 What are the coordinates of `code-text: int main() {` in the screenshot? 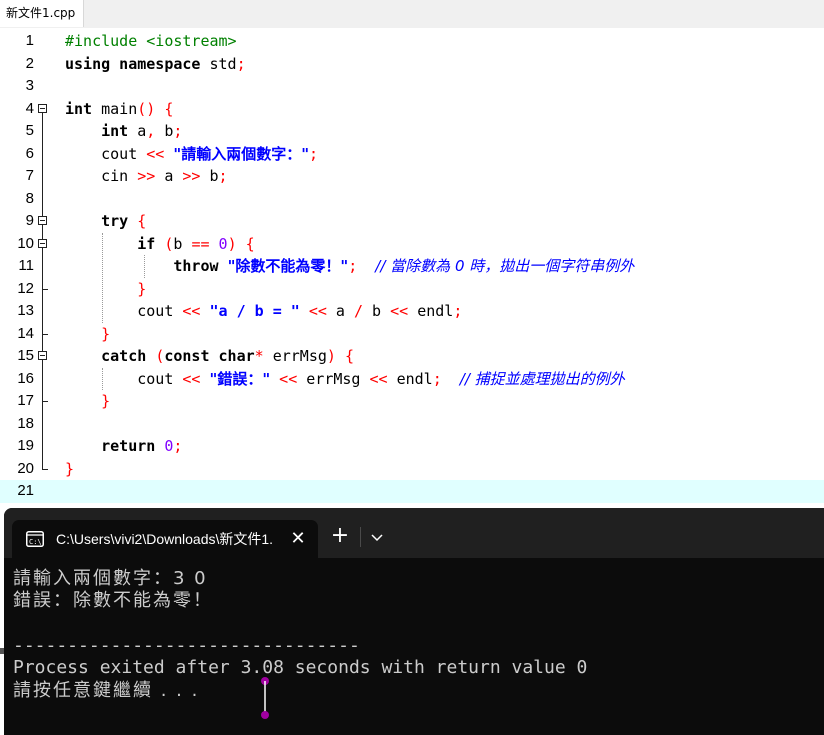 It's located at (119, 109).